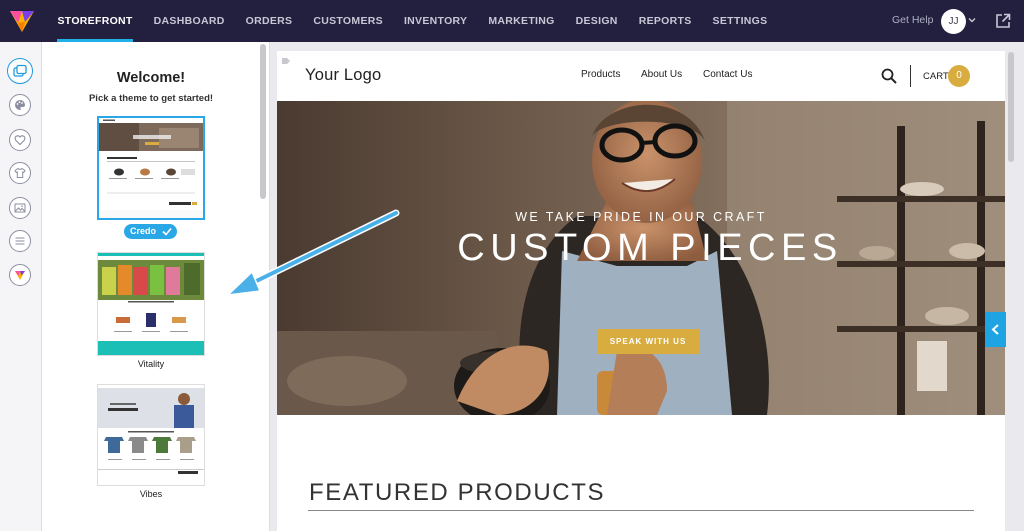 The width and height of the screenshot is (1024, 531). I want to click on images-button, so click(20, 208).